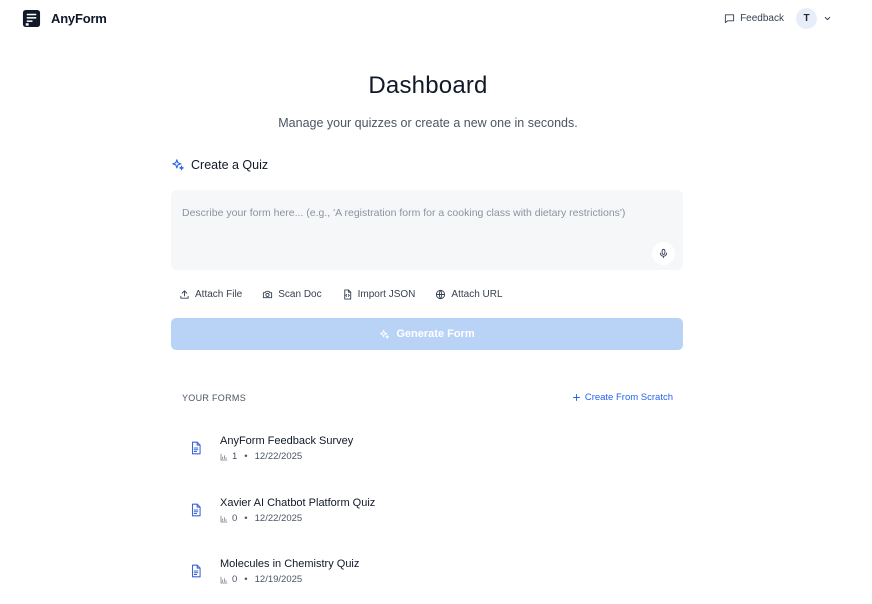 The image size is (872, 604). What do you see at coordinates (290, 564) in the screenshot?
I see `form-title: Molecules in Chemistry Quiz` at bounding box center [290, 564].